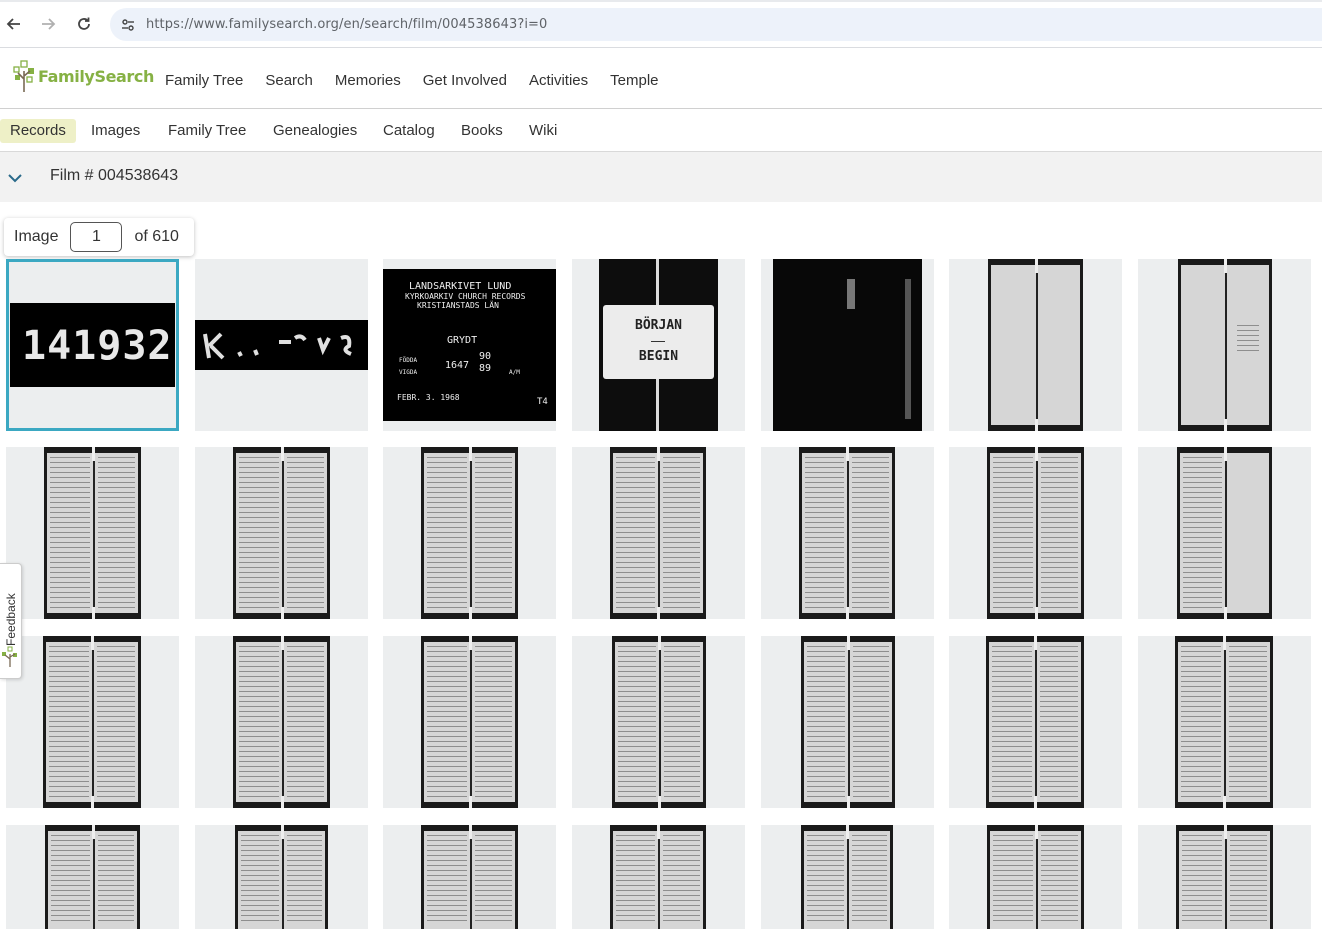 This screenshot has width=1322, height=929. I want to click on begin-divider, so click(658, 341).